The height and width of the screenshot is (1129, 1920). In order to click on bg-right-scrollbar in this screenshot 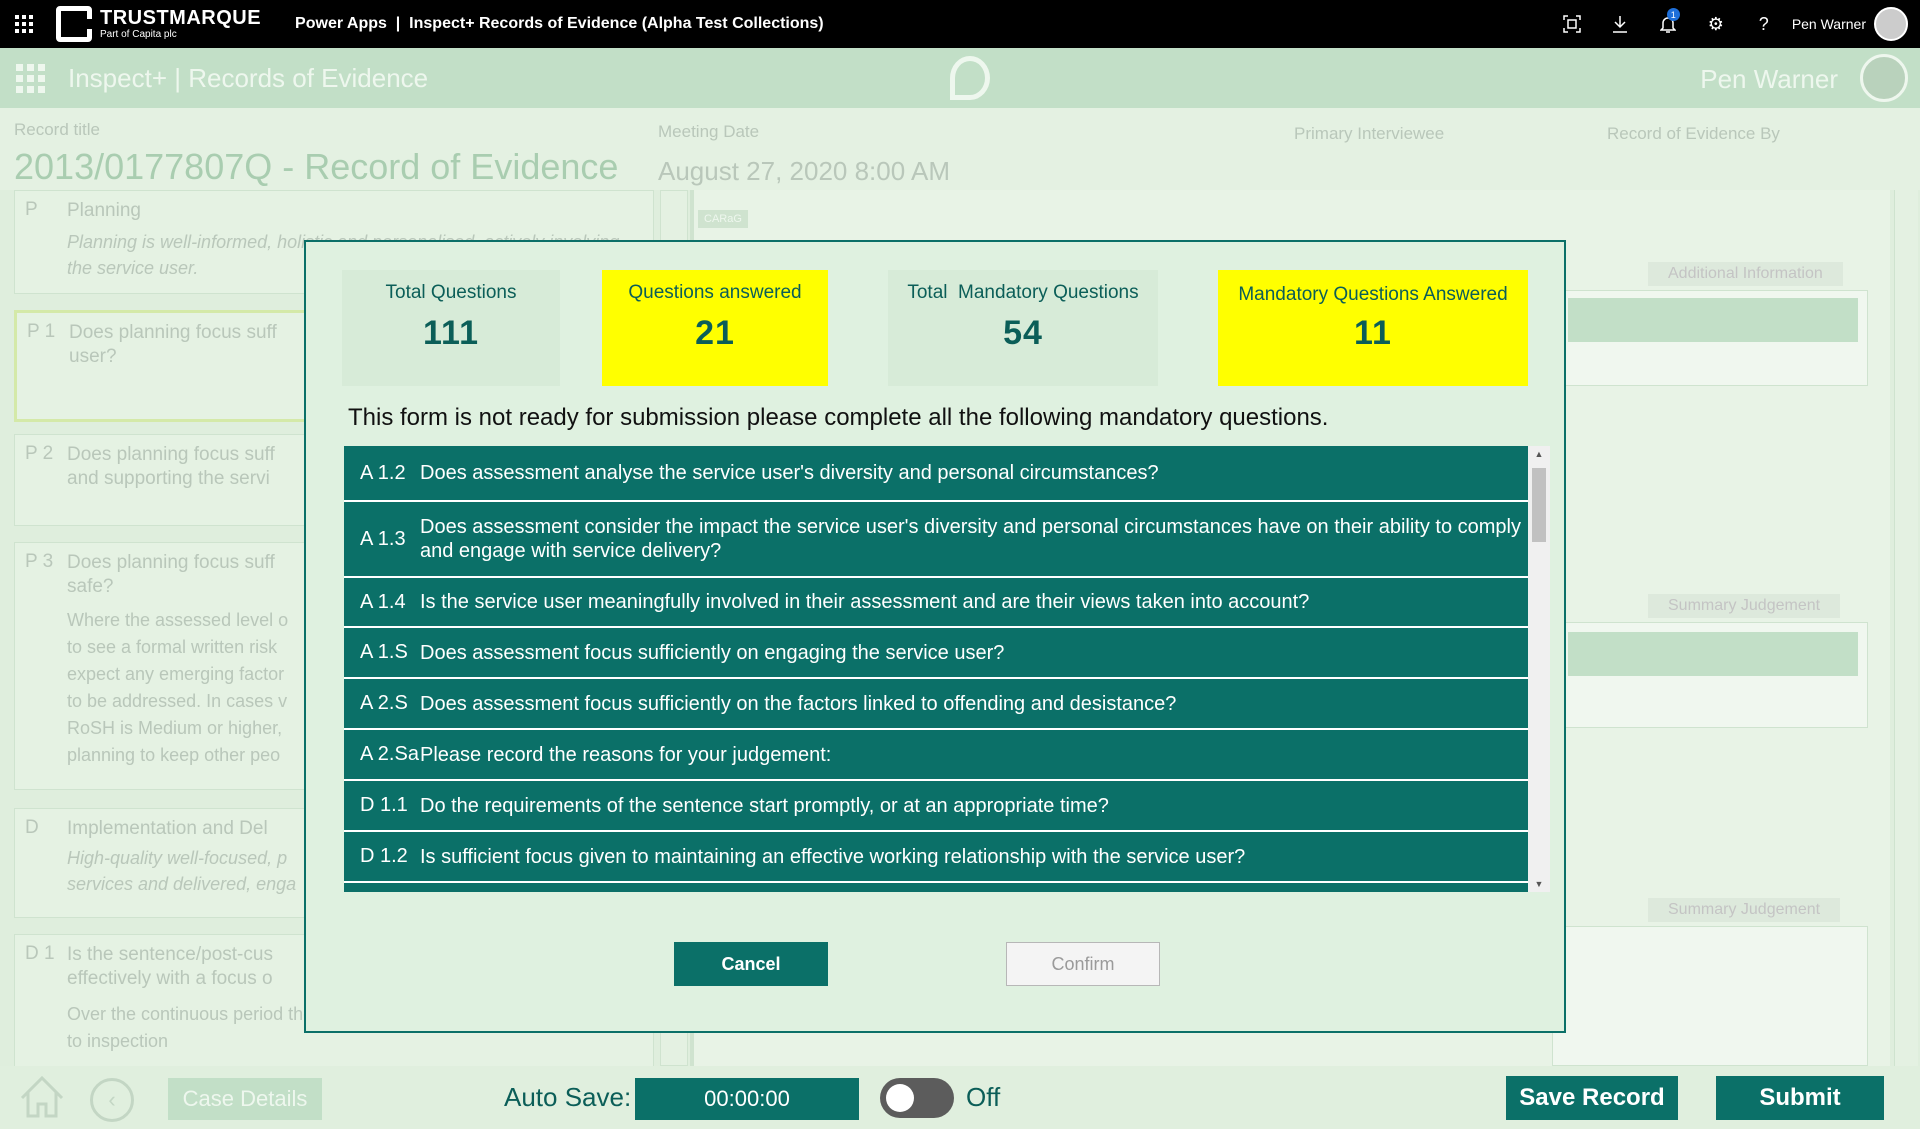, I will do `click(1906, 628)`.